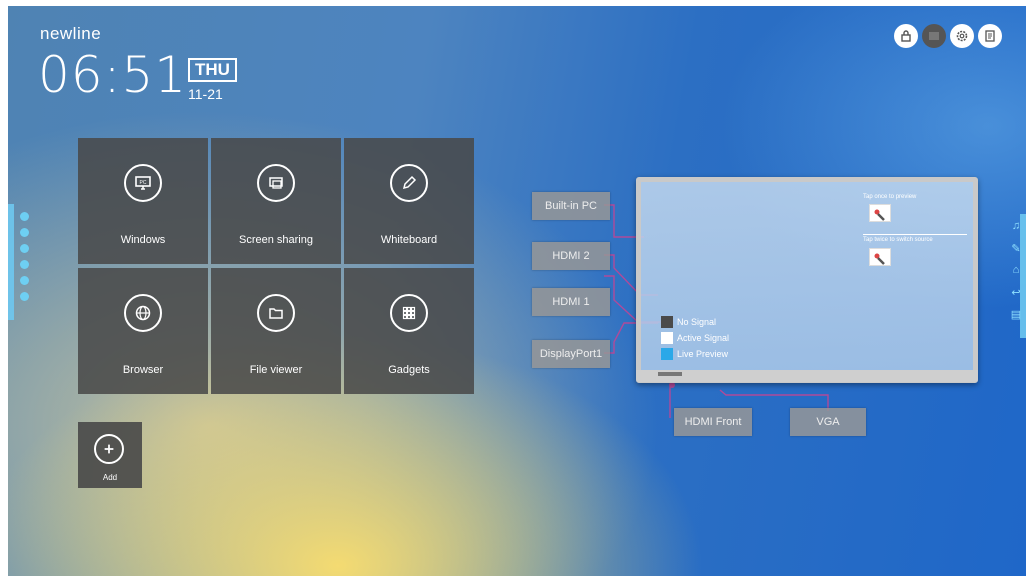 This screenshot has width=1032, height=582. What do you see at coordinates (898, 240) in the screenshot?
I see `hint-switch: Tap twice to switch source` at bounding box center [898, 240].